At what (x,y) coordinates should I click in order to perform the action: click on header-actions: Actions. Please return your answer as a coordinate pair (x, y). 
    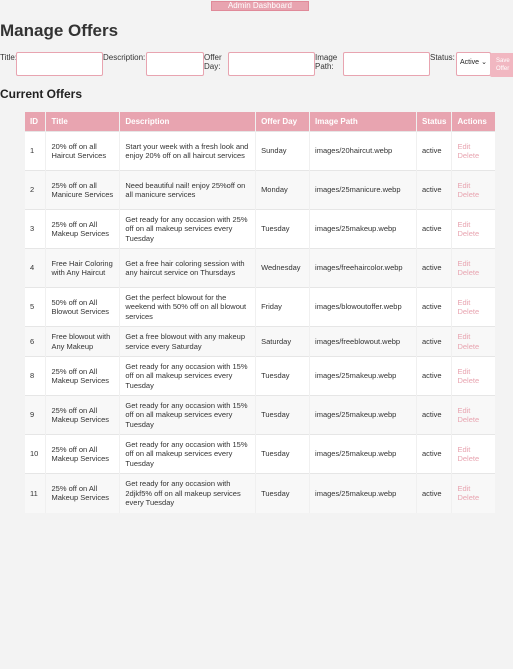
    Looking at the image, I should click on (473, 122).